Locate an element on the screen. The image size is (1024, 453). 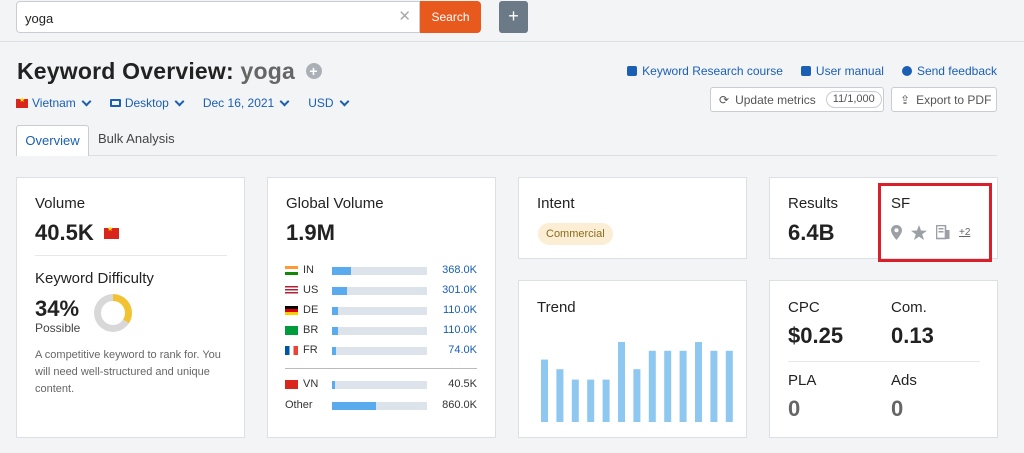
trend-chart is located at coordinates (637, 382).